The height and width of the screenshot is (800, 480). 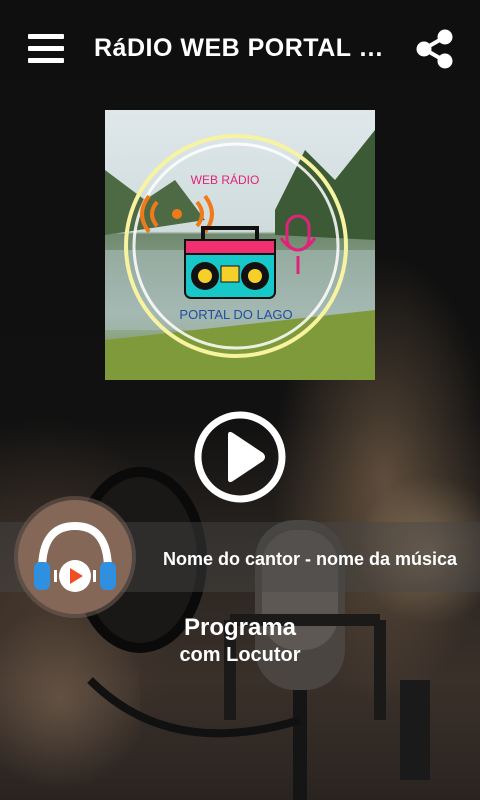 I want to click on play-button, so click(x=240, y=457).